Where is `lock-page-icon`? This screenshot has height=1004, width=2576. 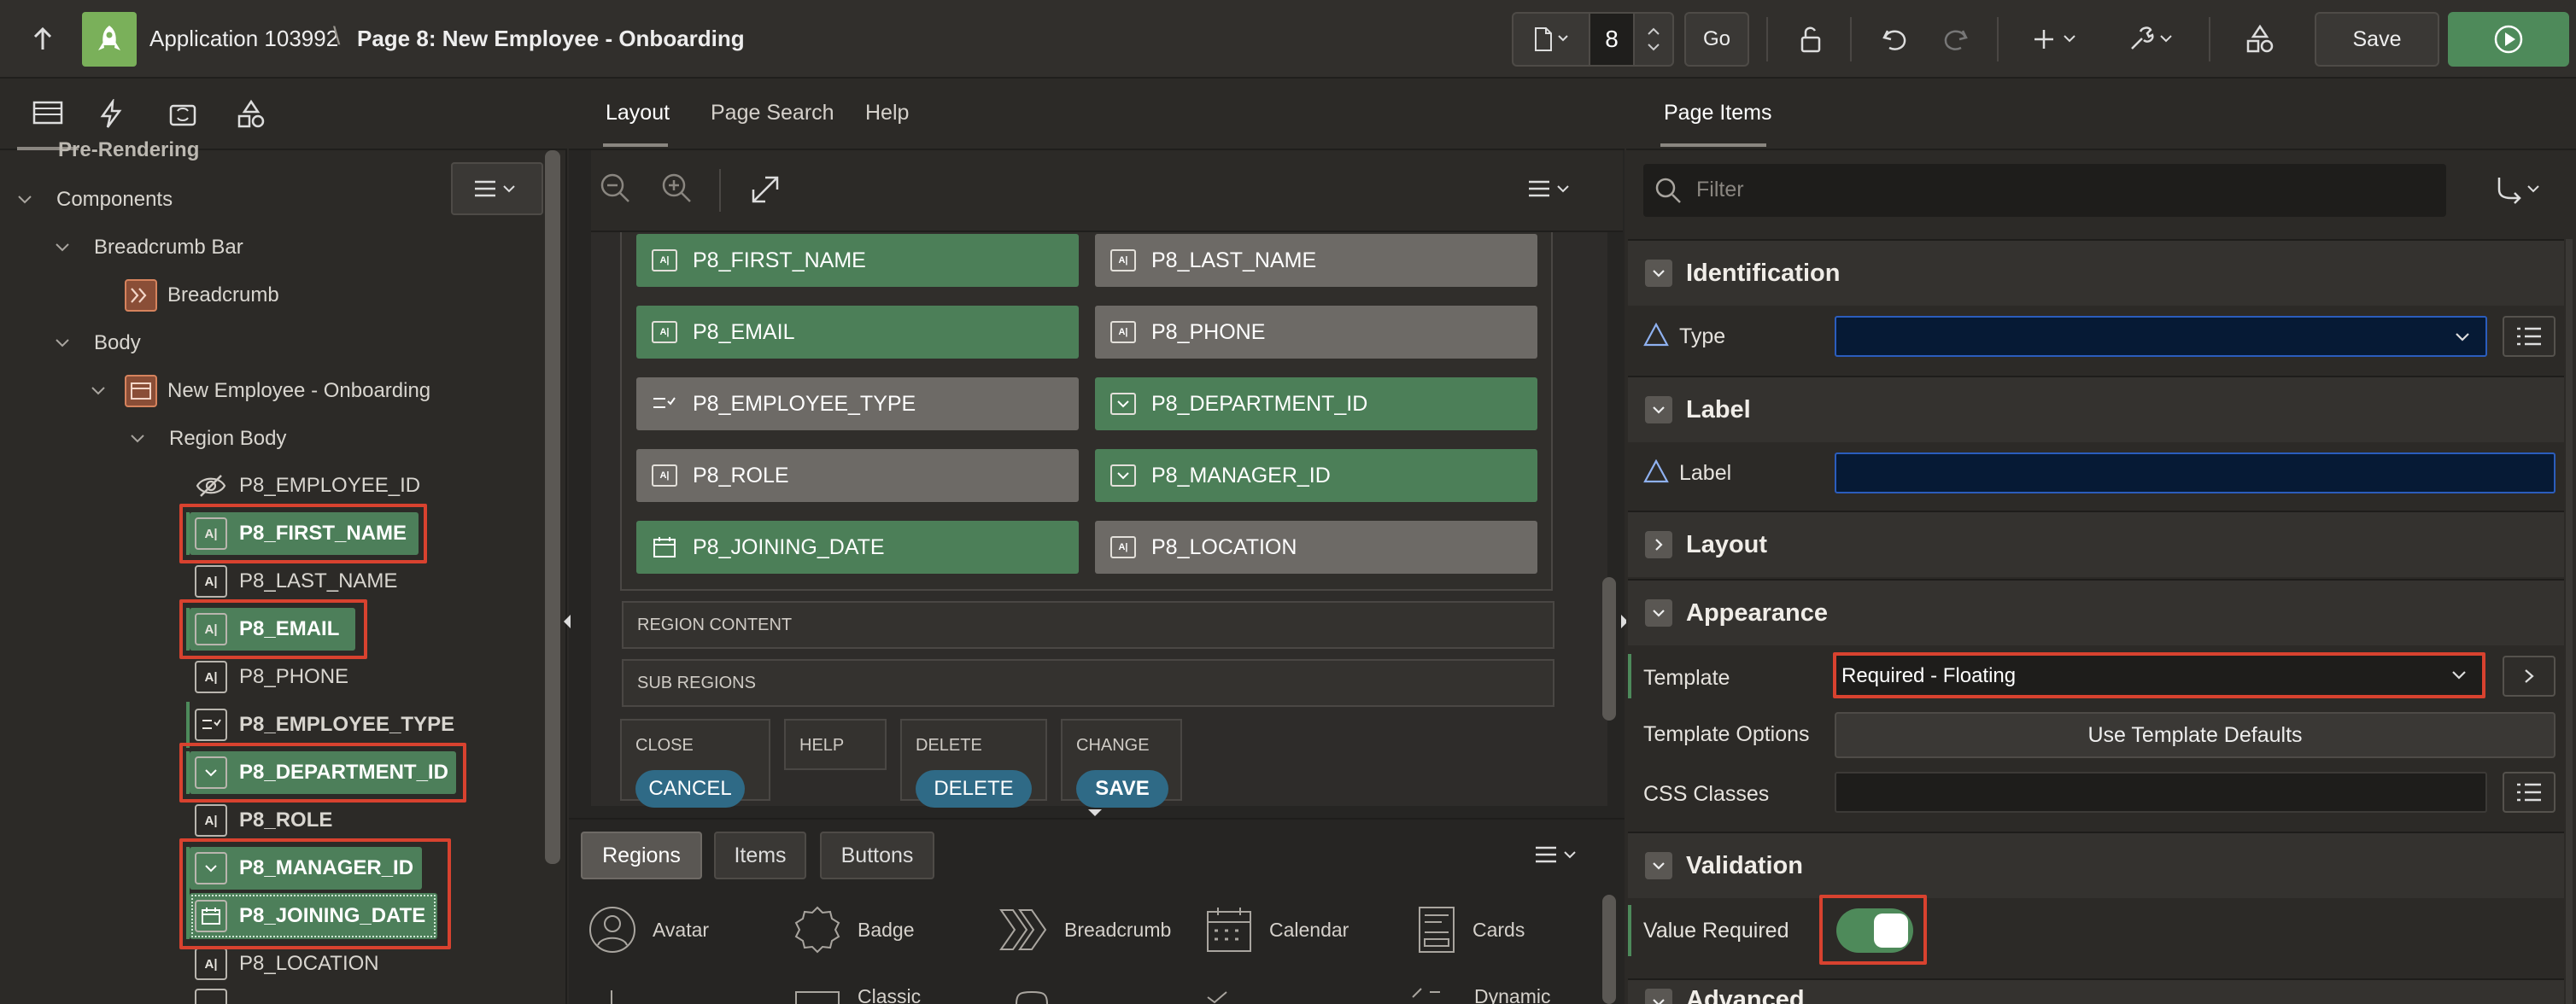
lock-page-icon is located at coordinates (1811, 39).